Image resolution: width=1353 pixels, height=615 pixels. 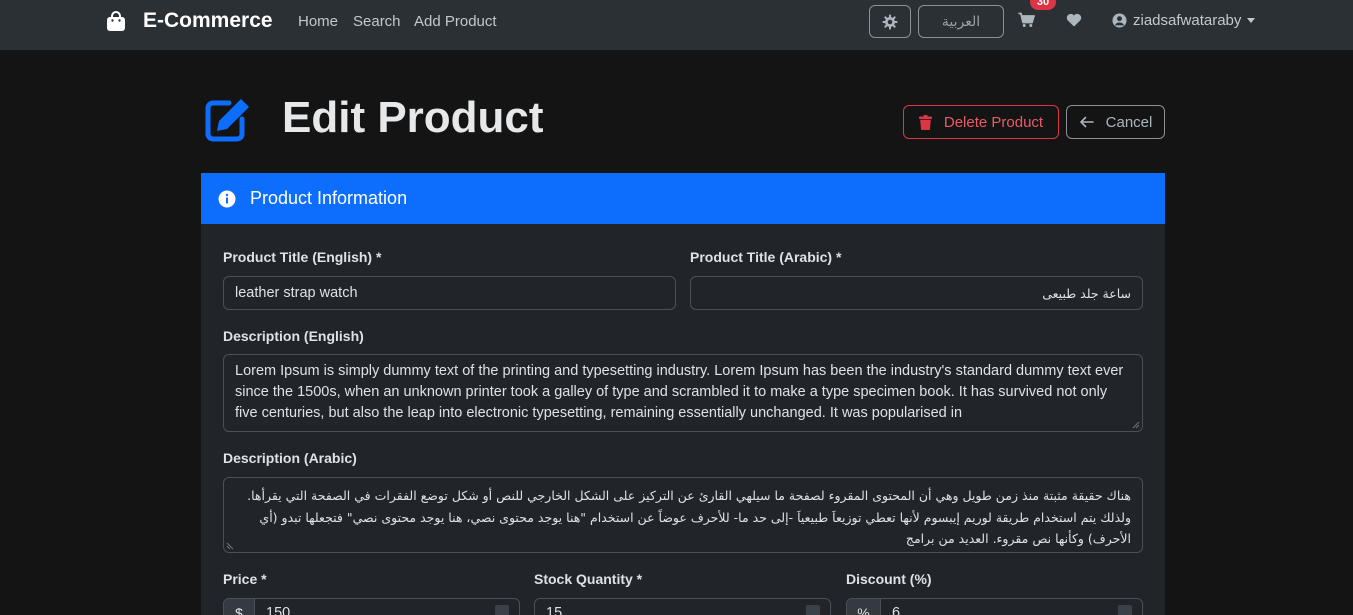 What do you see at coordinates (245, 579) in the screenshot?
I see `price-label: Price *` at bounding box center [245, 579].